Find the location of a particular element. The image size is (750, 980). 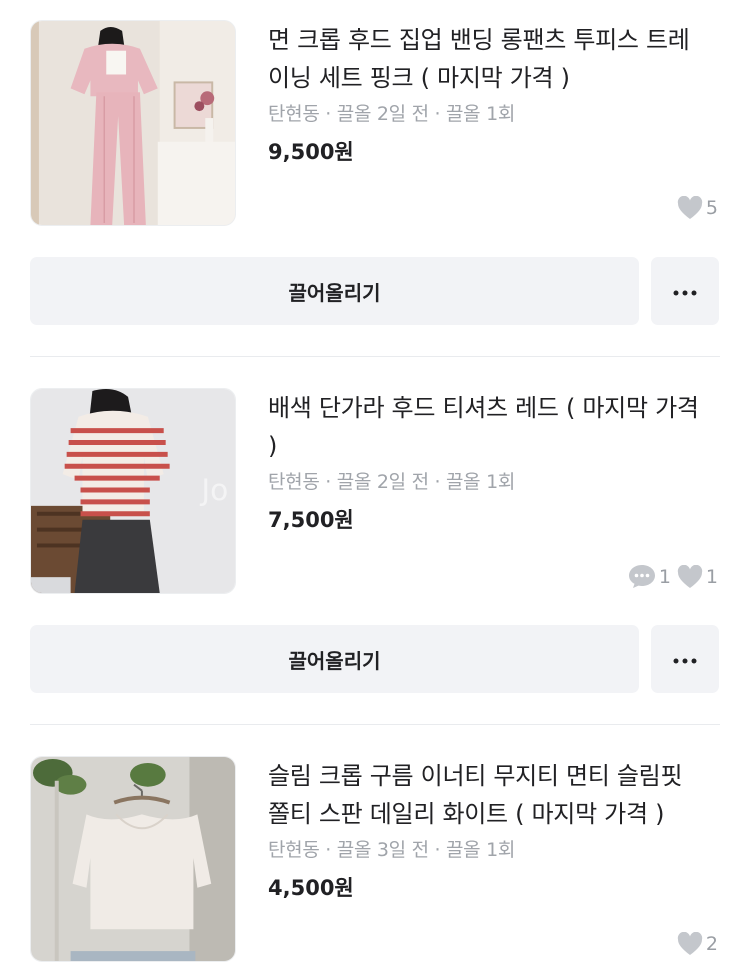

like-count-value: 5 is located at coordinates (711, 208).